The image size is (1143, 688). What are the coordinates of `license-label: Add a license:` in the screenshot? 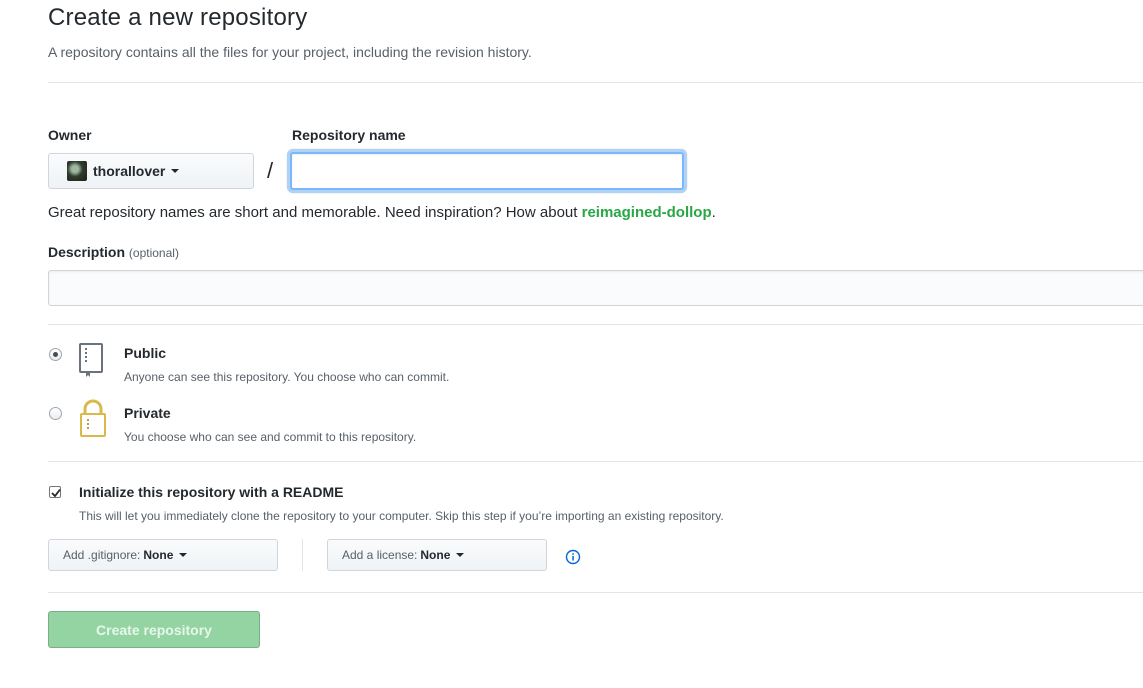 It's located at (380, 555).